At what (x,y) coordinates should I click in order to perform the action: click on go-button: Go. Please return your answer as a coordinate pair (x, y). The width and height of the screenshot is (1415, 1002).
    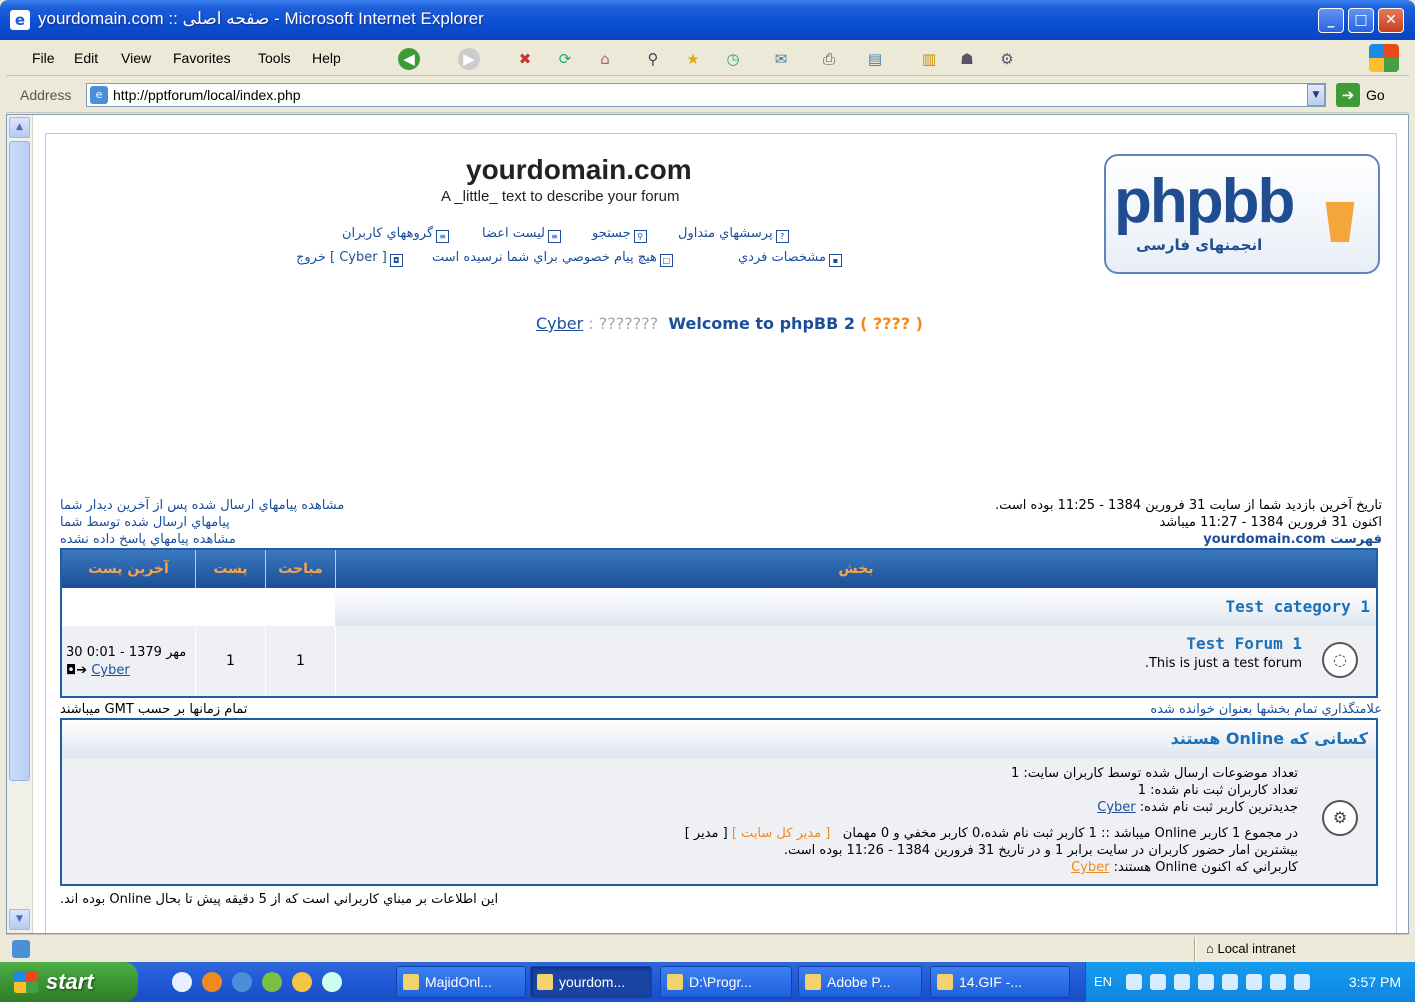
    Looking at the image, I should click on (1375, 95).